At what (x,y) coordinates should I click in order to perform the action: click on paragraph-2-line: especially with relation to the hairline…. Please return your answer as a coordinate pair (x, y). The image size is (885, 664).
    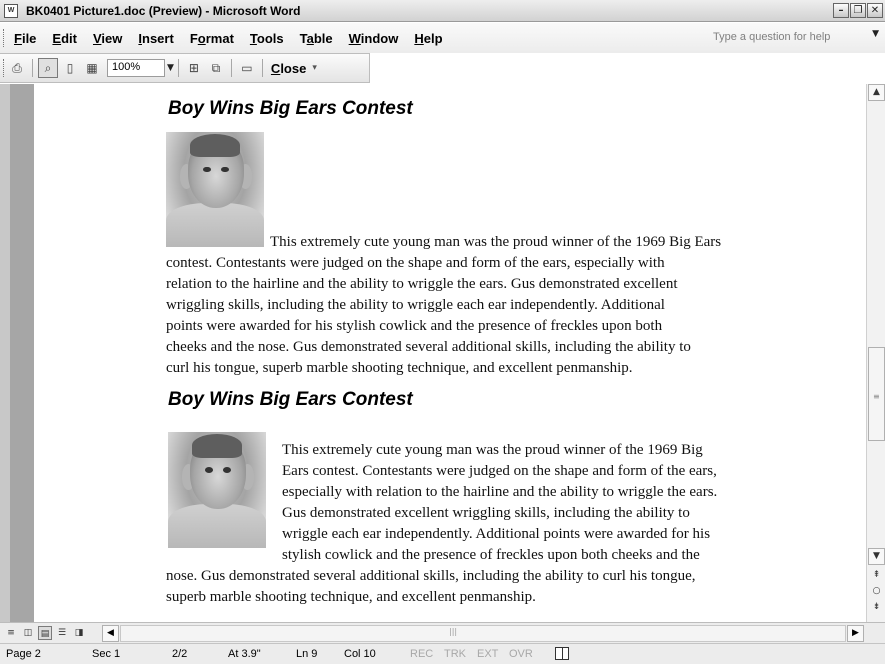
    Looking at the image, I should click on (500, 492).